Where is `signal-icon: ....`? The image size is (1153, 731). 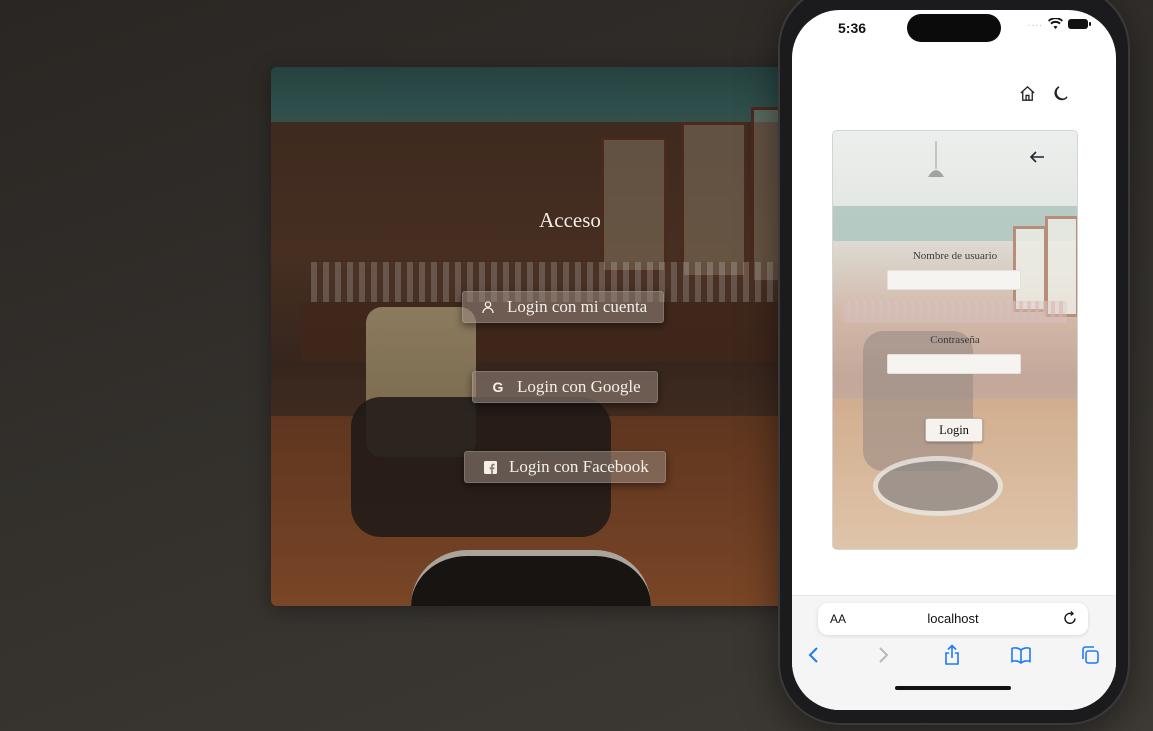
signal-icon: .... is located at coordinates (1035, 23).